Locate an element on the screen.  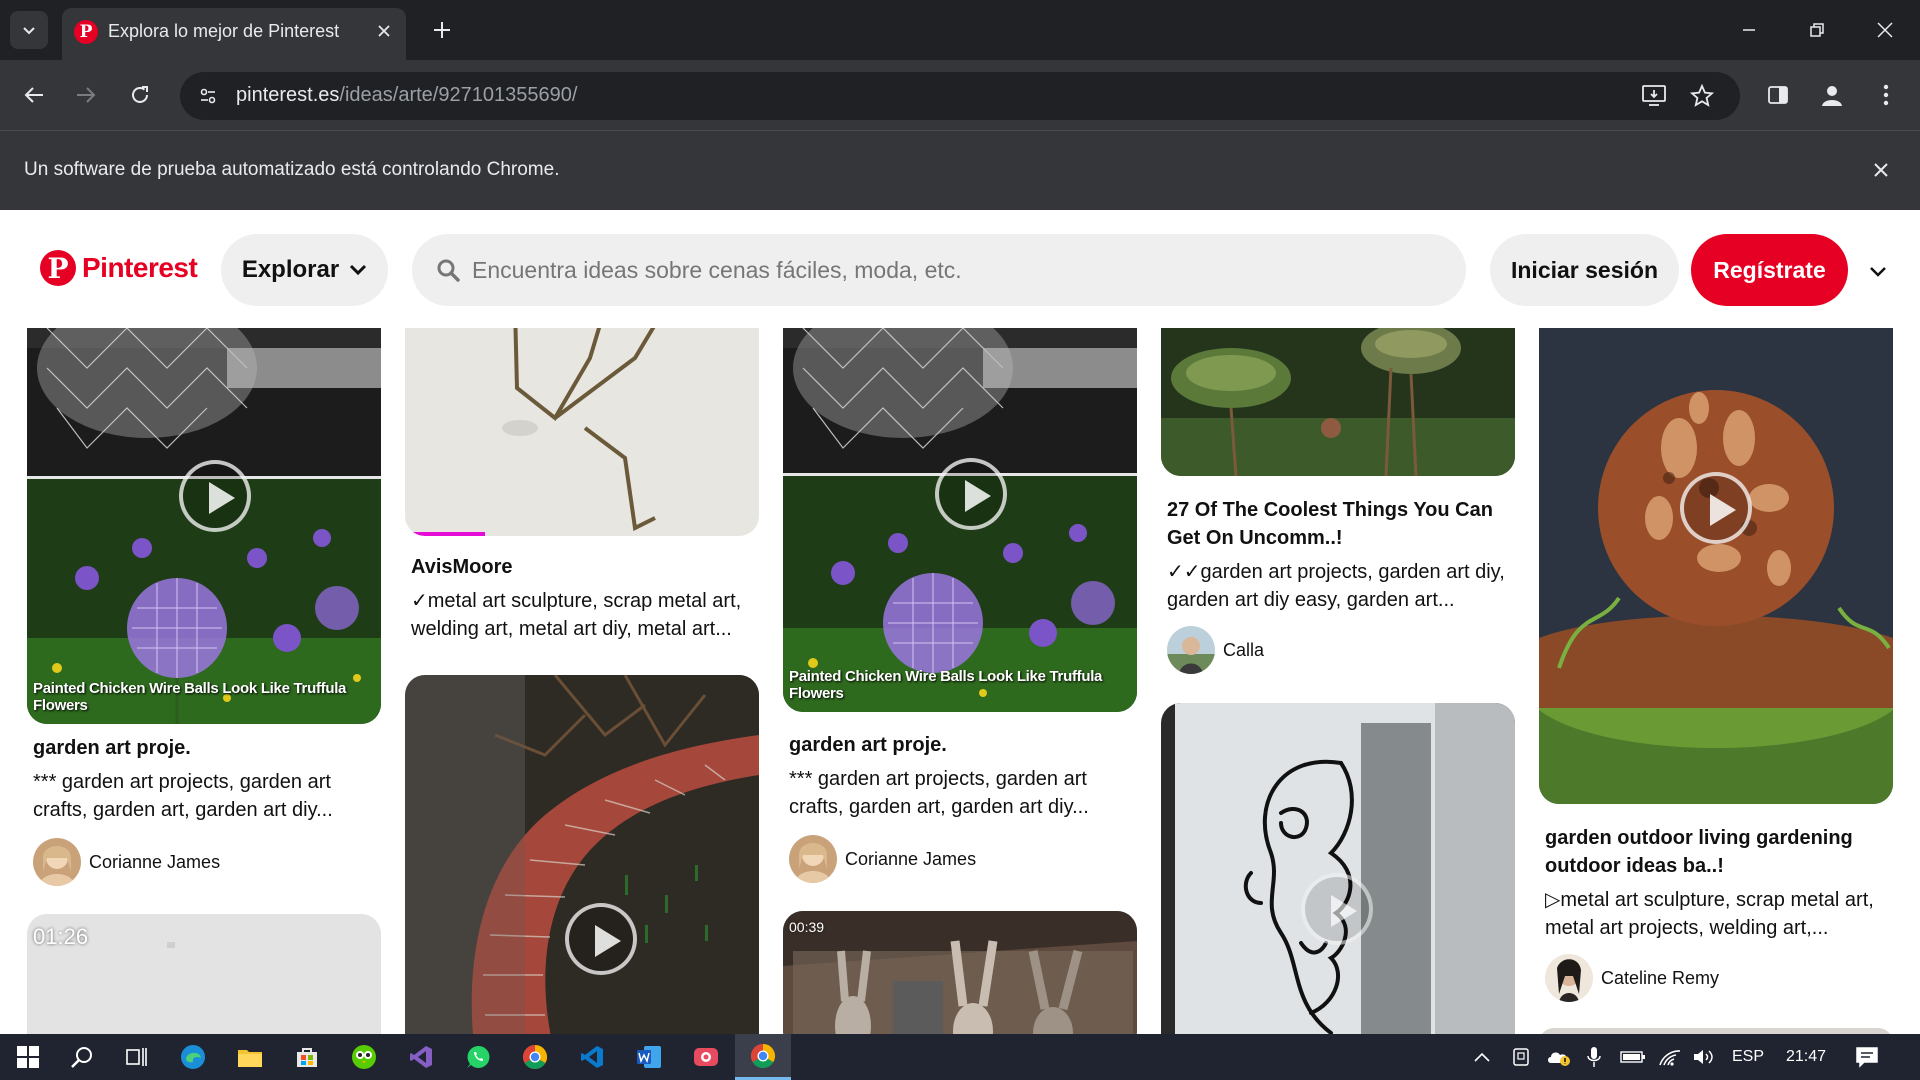
task-view-icon is located at coordinates (136, 1057).